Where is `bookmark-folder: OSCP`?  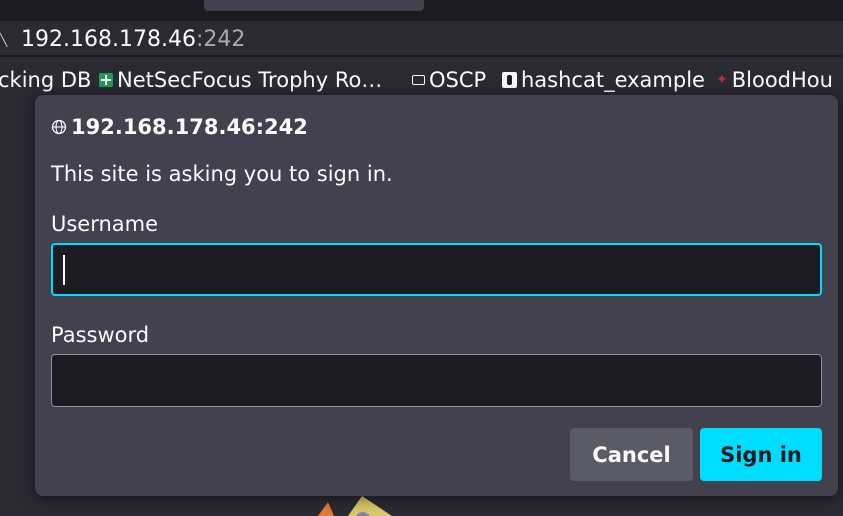
bookmark-folder: OSCP is located at coordinates (449, 80).